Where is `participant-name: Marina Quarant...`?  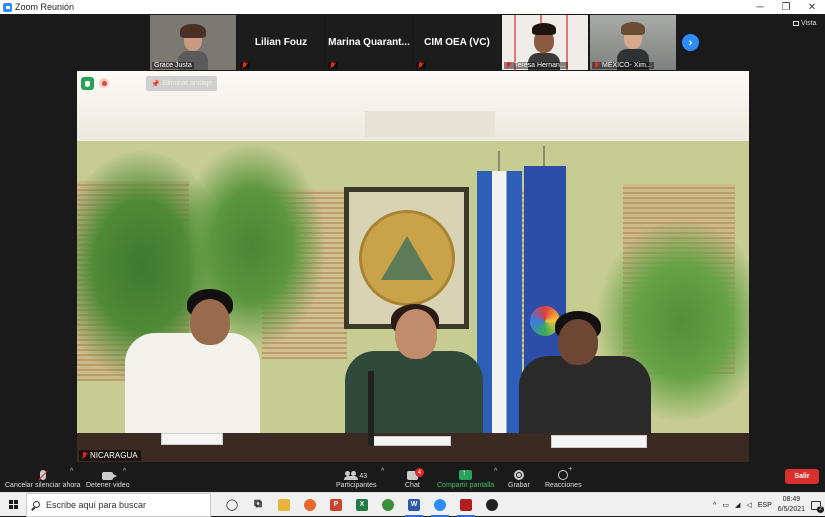
participant-name: Marina Quarant... is located at coordinates (369, 42).